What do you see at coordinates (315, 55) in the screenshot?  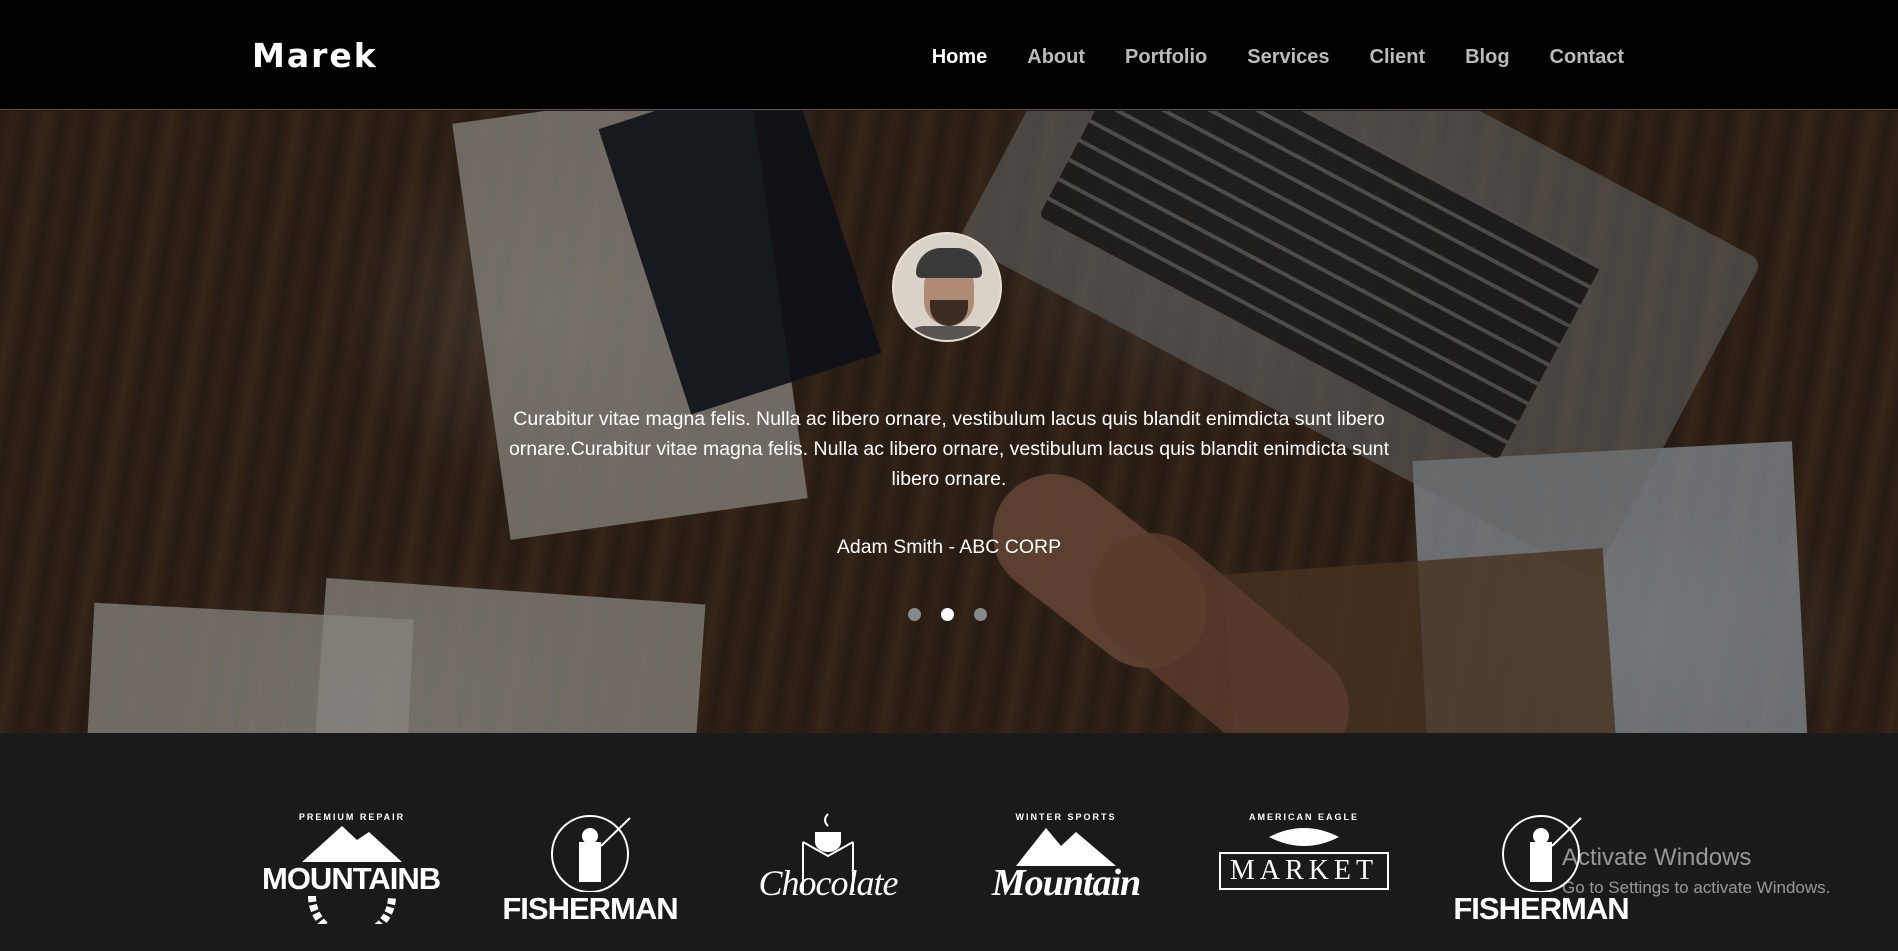 I see `site-logo: Marek` at bounding box center [315, 55].